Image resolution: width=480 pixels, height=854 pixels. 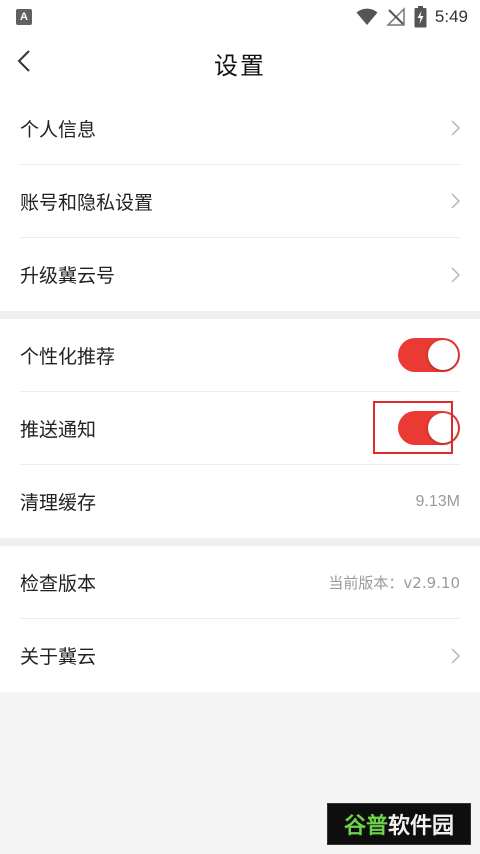 I want to click on app-notification-icon: A, so click(x=24, y=17).